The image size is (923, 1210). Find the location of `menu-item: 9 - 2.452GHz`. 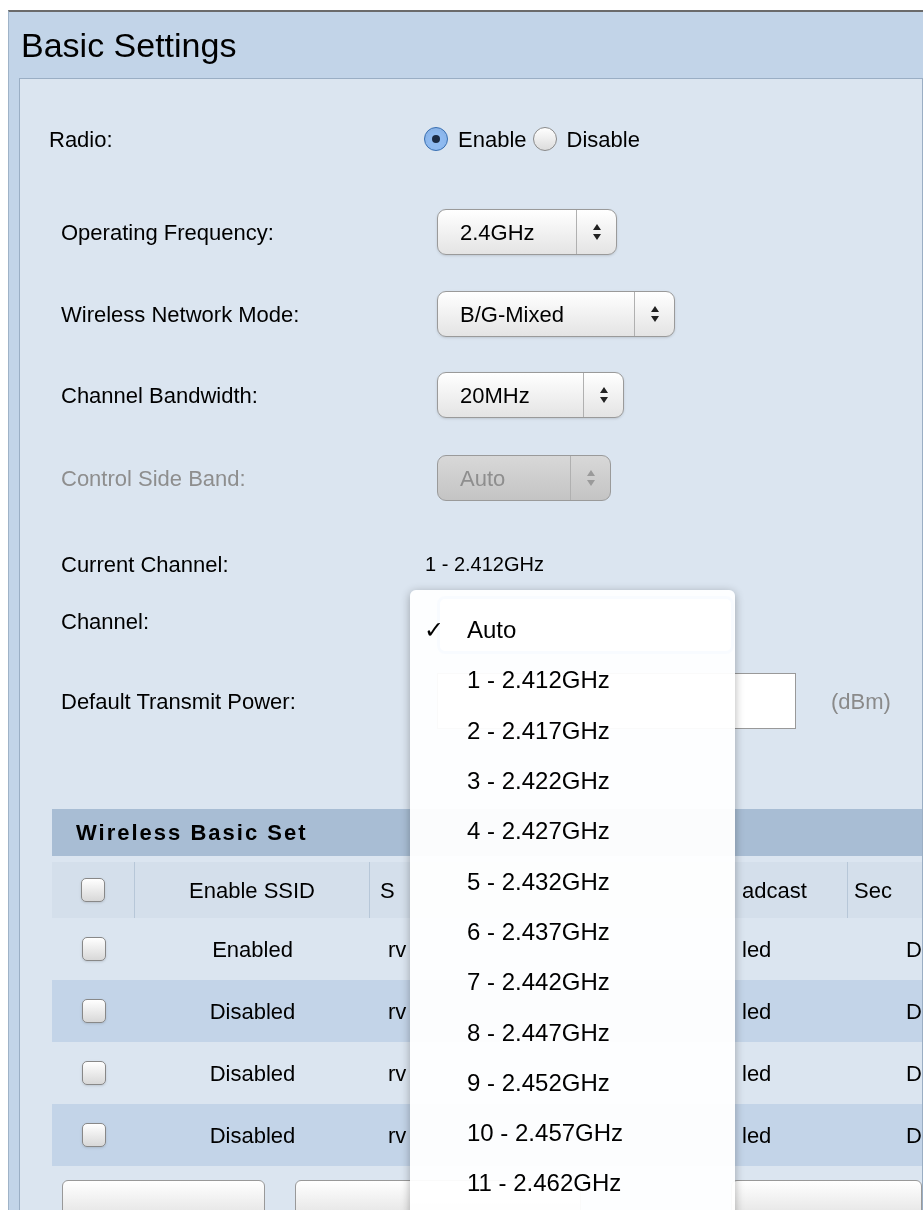

menu-item: 9 - 2.452GHz is located at coordinates (572, 1082).